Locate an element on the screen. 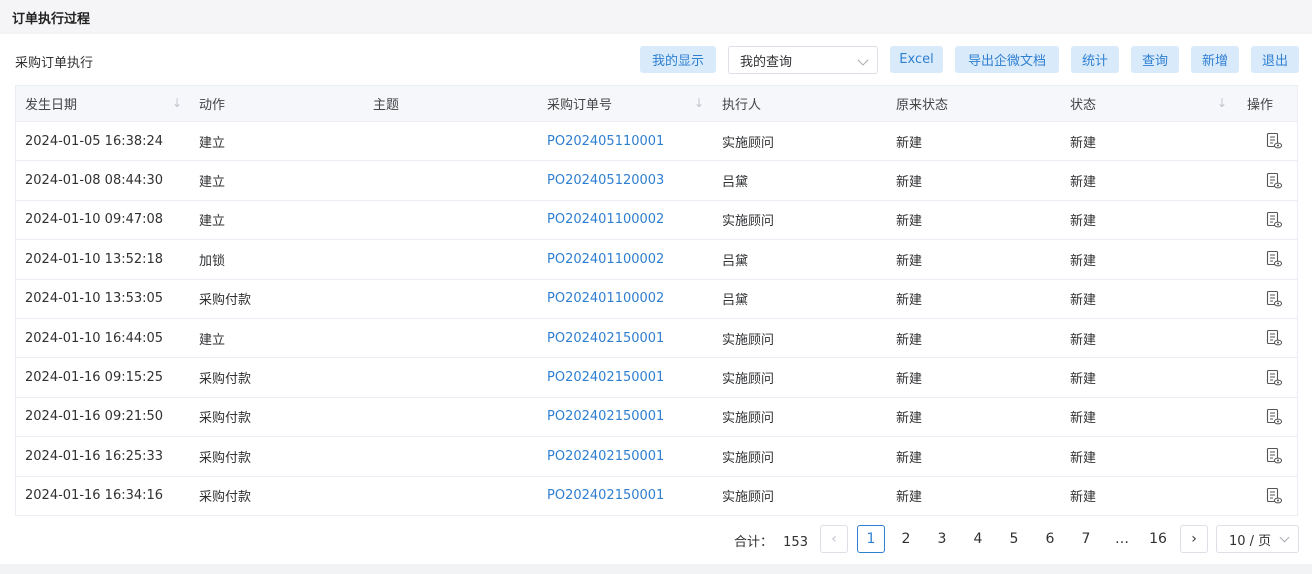 This screenshot has width=1312, height=574. po-link: PO202405120003 is located at coordinates (625, 180).